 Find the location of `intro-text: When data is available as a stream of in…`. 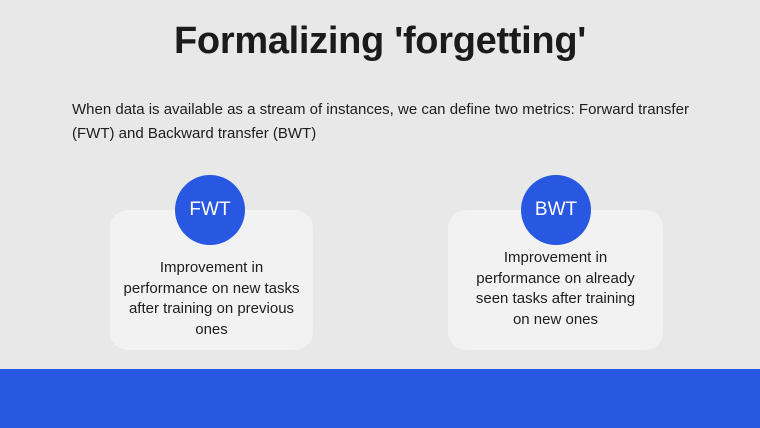

intro-text: When data is available as a stream of in… is located at coordinates (380, 121).